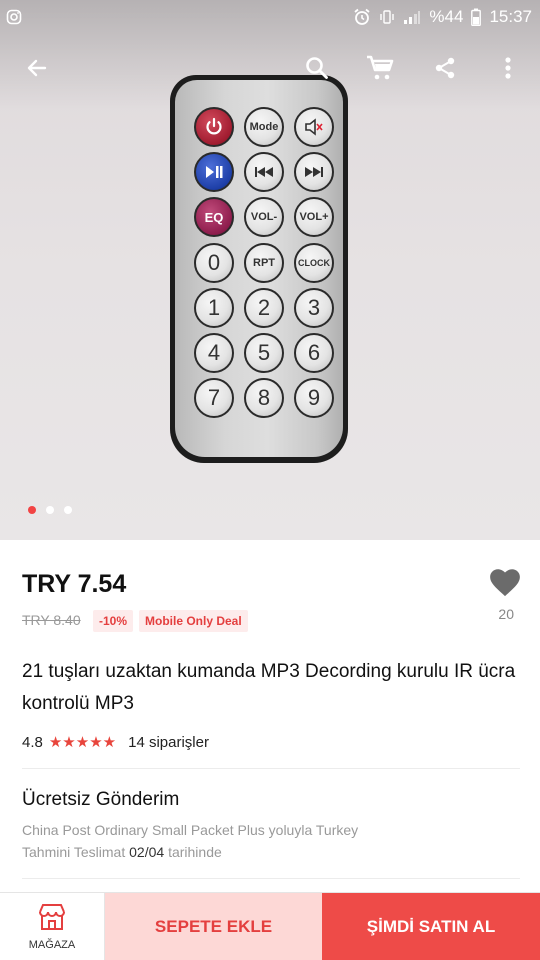 This screenshot has width=540, height=960. Describe the element at coordinates (214, 398) in the screenshot. I see `remote-7-graphic: 7` at that location.